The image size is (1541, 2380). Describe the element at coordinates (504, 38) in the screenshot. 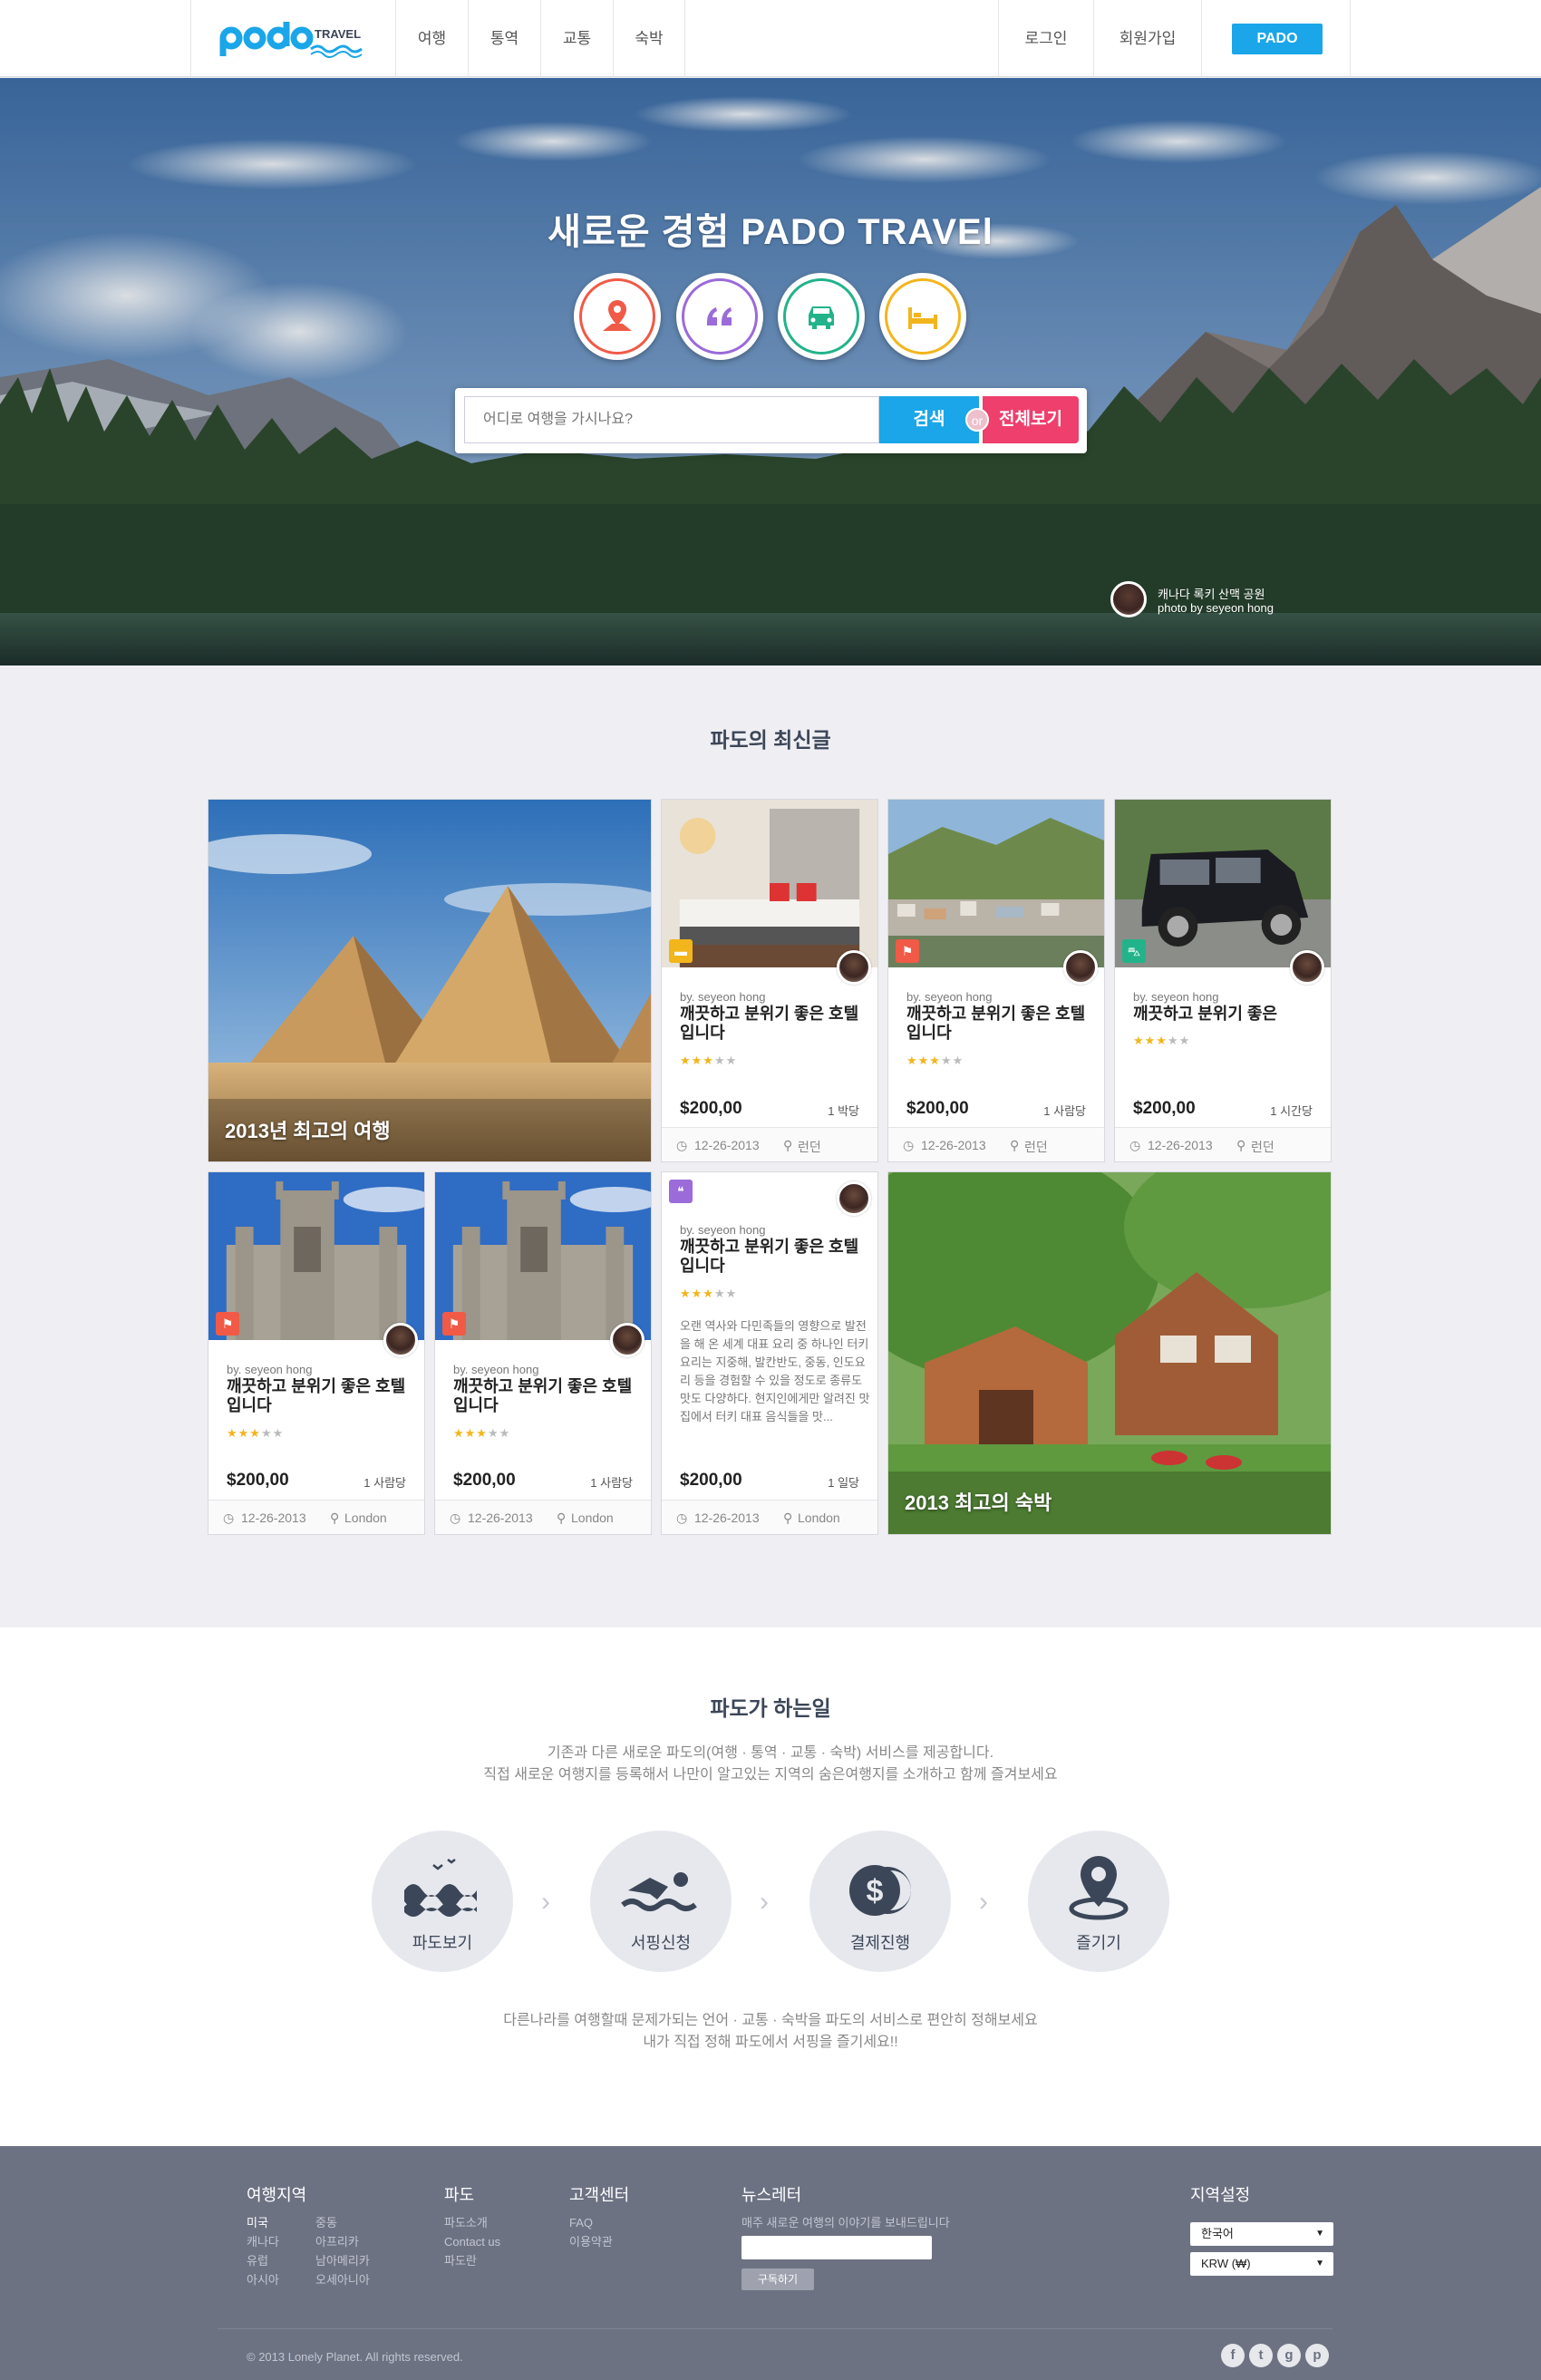

I see `nav-interpretation: 통역` at that location.